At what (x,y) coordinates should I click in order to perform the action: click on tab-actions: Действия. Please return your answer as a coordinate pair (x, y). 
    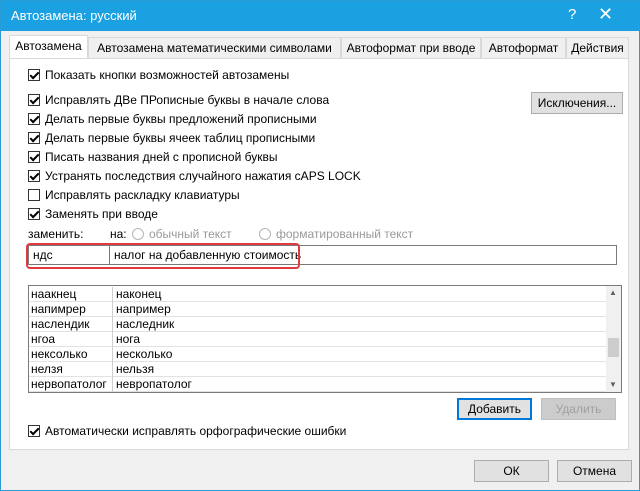
    Looking at the image, I should click on (597, 47).